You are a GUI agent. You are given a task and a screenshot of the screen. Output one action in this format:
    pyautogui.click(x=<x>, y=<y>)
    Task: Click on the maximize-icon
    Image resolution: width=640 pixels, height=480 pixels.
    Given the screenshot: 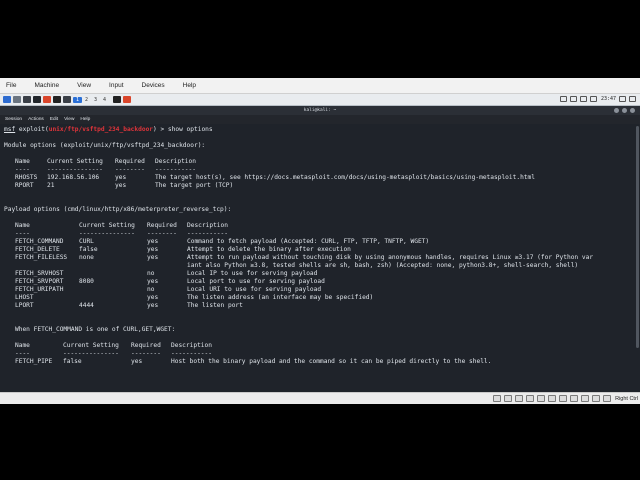 What is the action you would take?
    pyautogui.click(x=624, y=110)
    